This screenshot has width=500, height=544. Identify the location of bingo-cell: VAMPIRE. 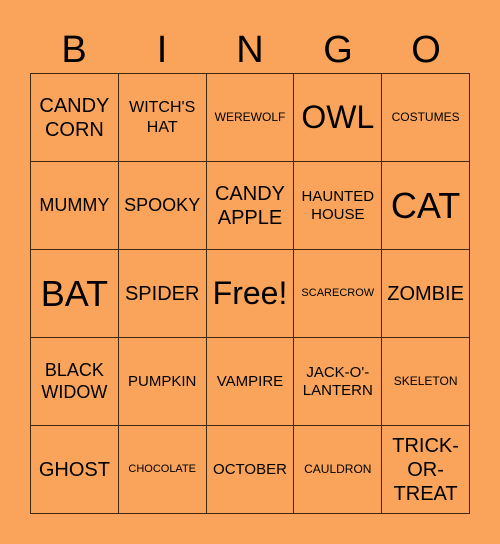
(250, 382).